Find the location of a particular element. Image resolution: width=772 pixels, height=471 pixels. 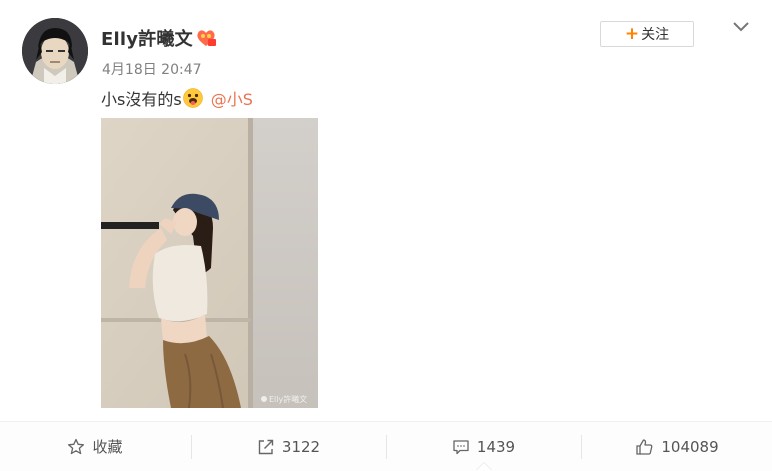

like-button: 104089 is located at coordinates (677, 446).